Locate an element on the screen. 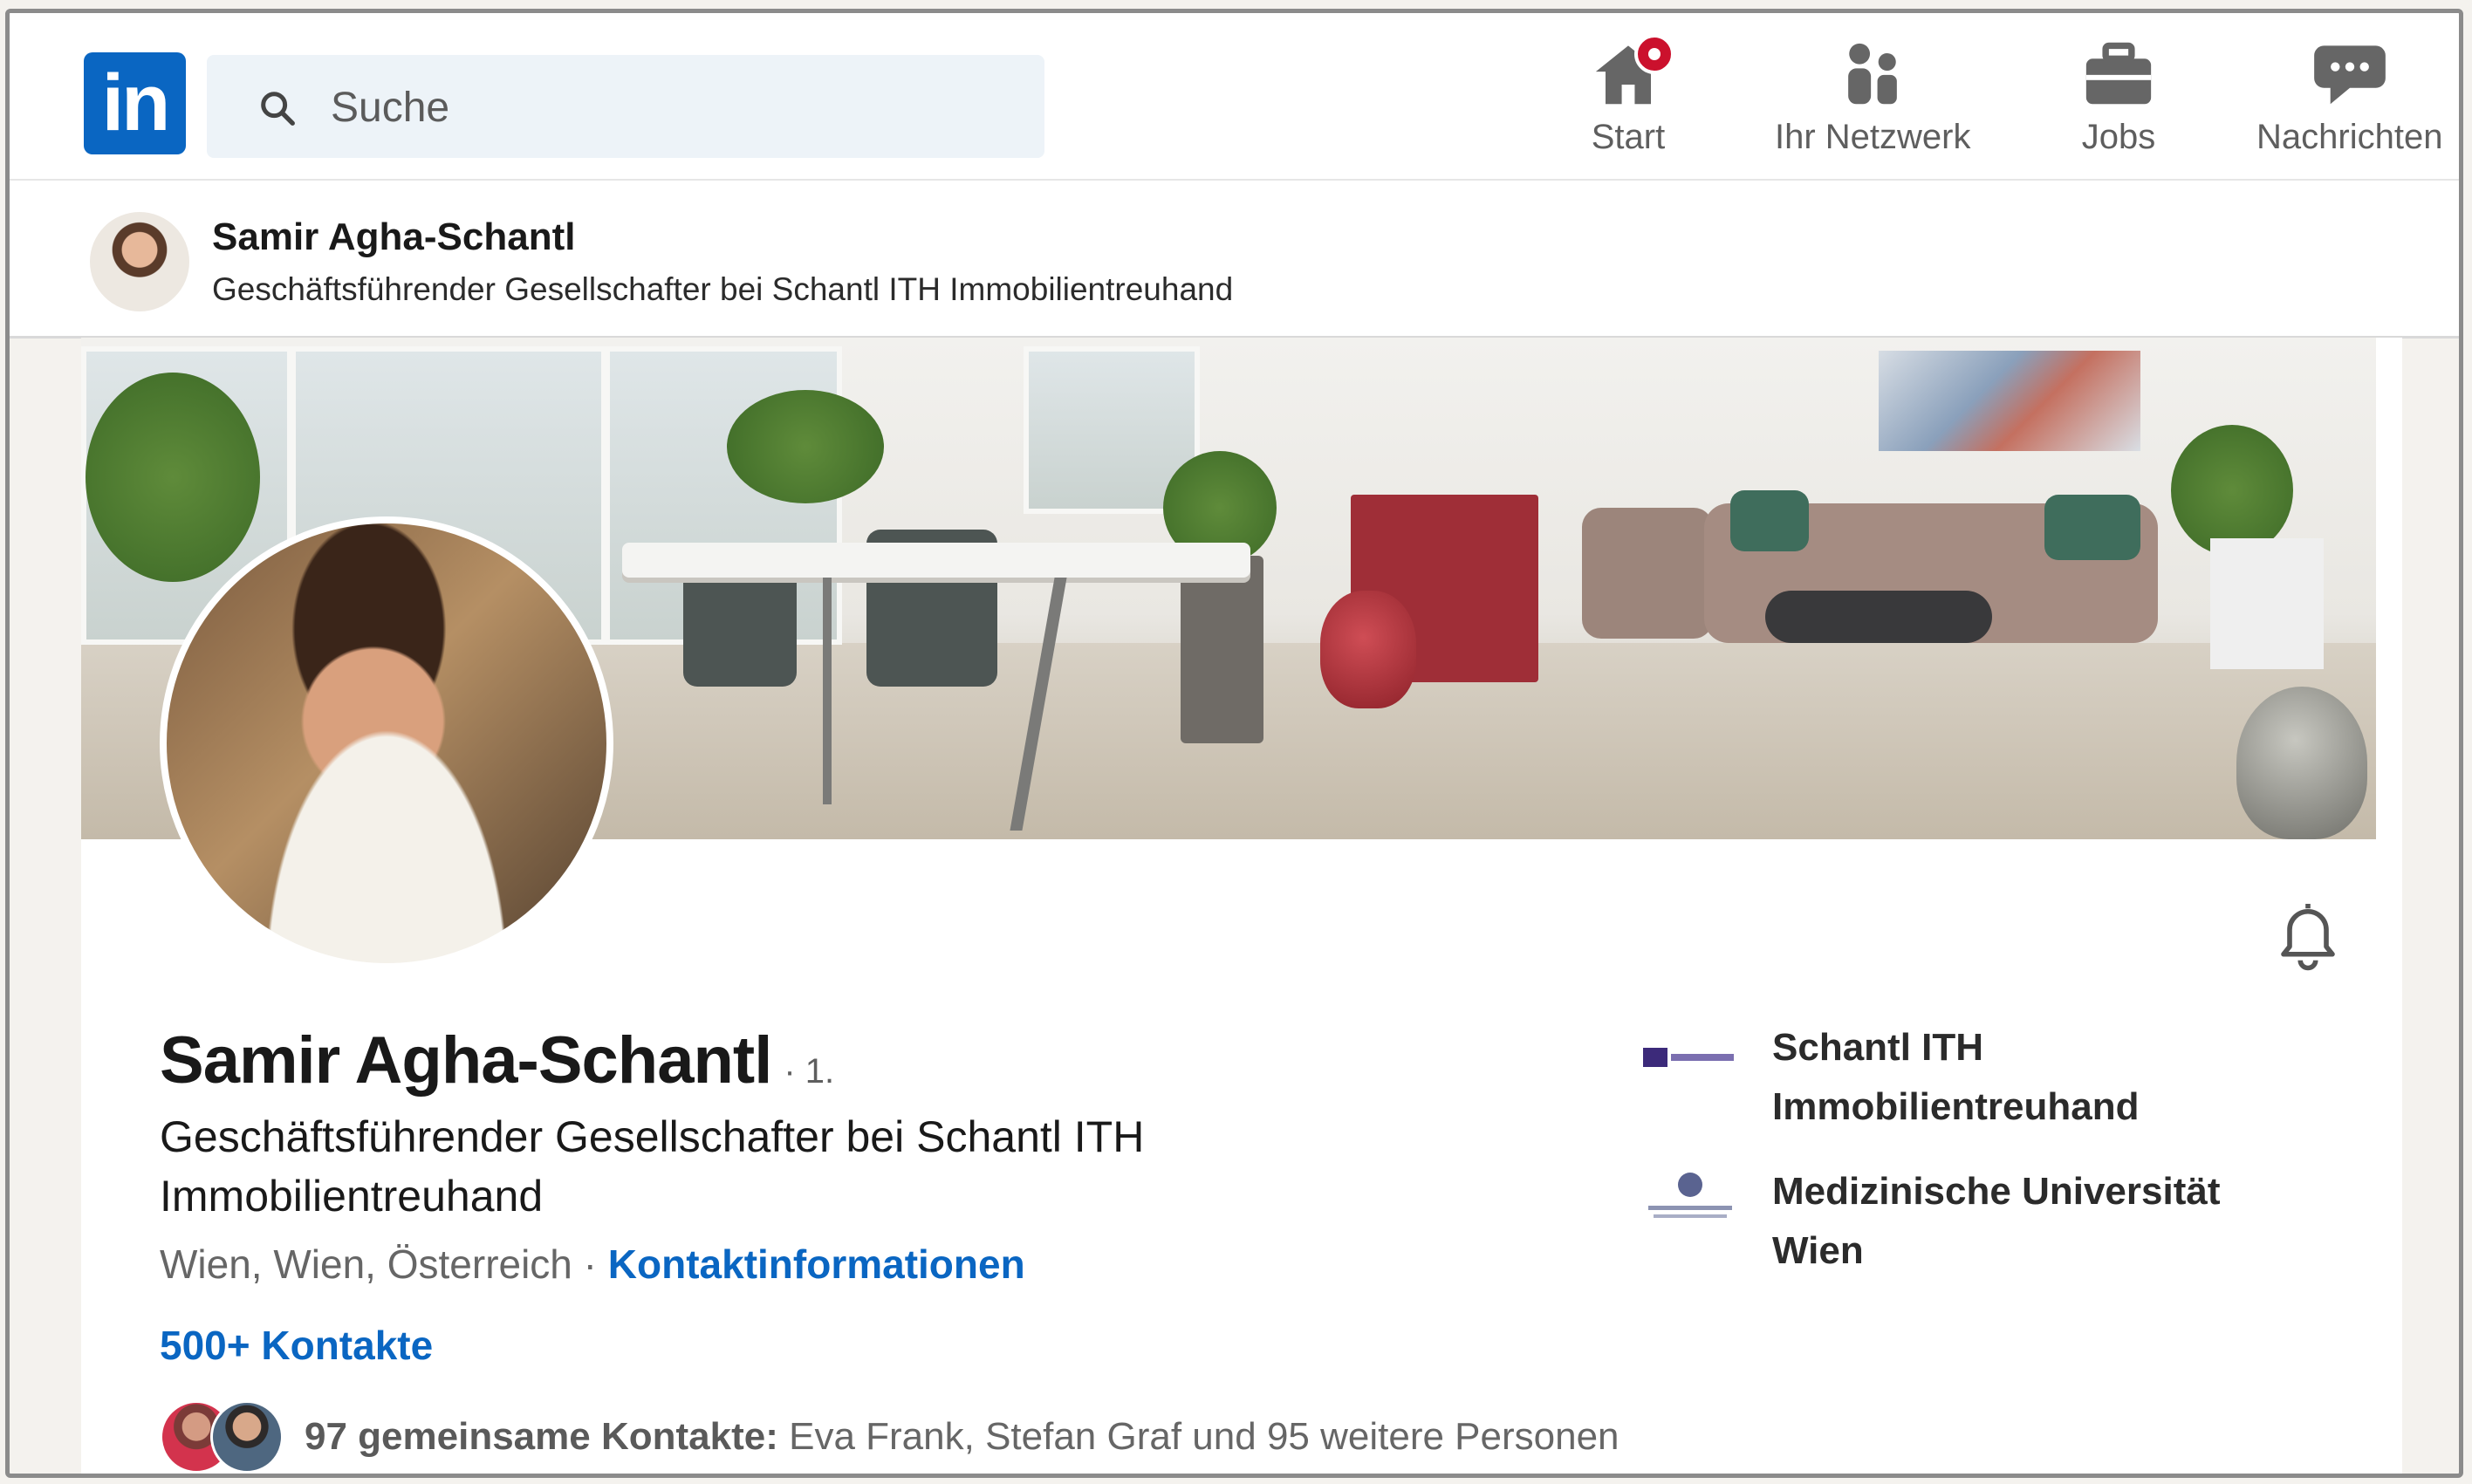 Image resolution: width=2472 pixels, height=1484 pixels. cover-wall-art is located at coordinates (2009, 401).